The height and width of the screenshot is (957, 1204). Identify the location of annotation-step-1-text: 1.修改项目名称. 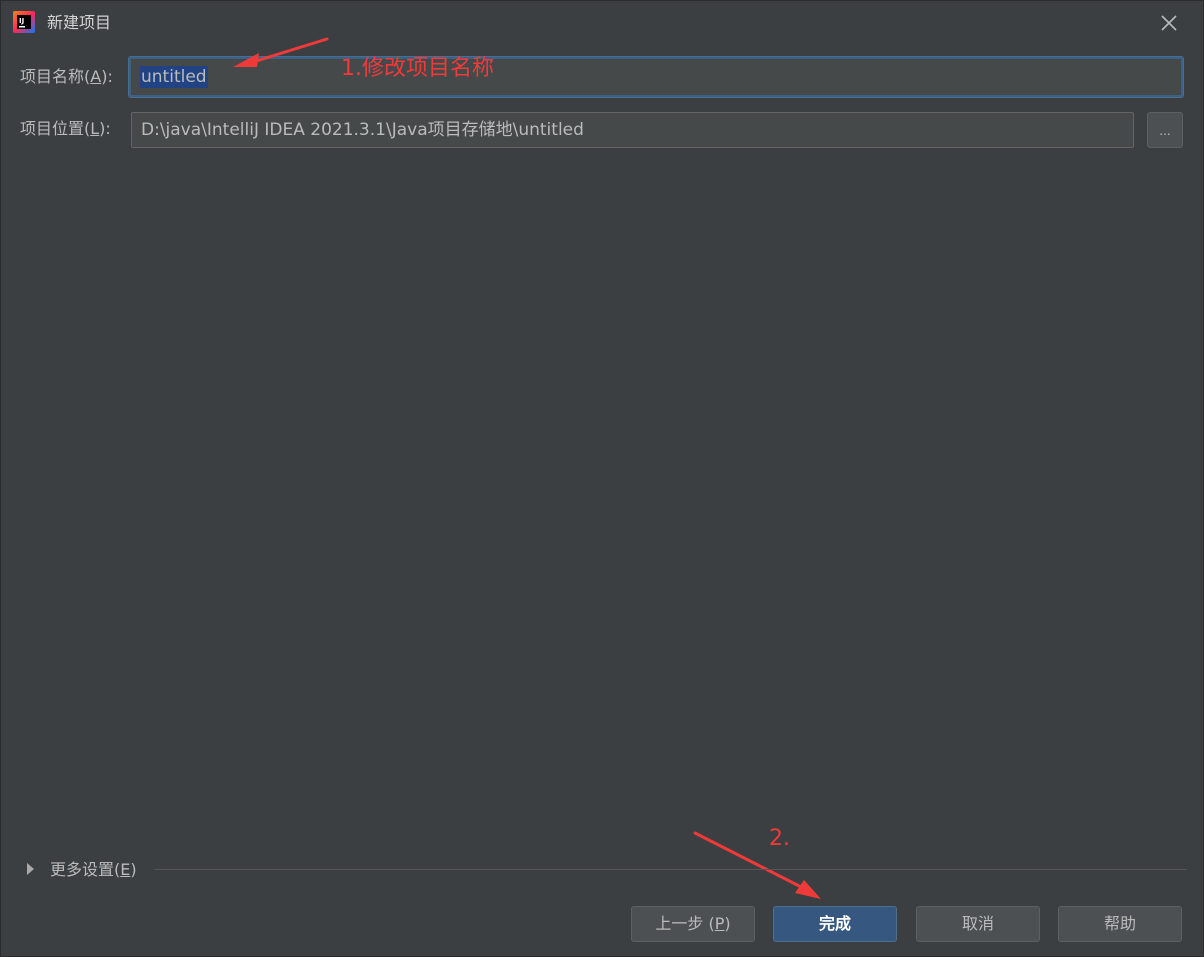
(417, 68).